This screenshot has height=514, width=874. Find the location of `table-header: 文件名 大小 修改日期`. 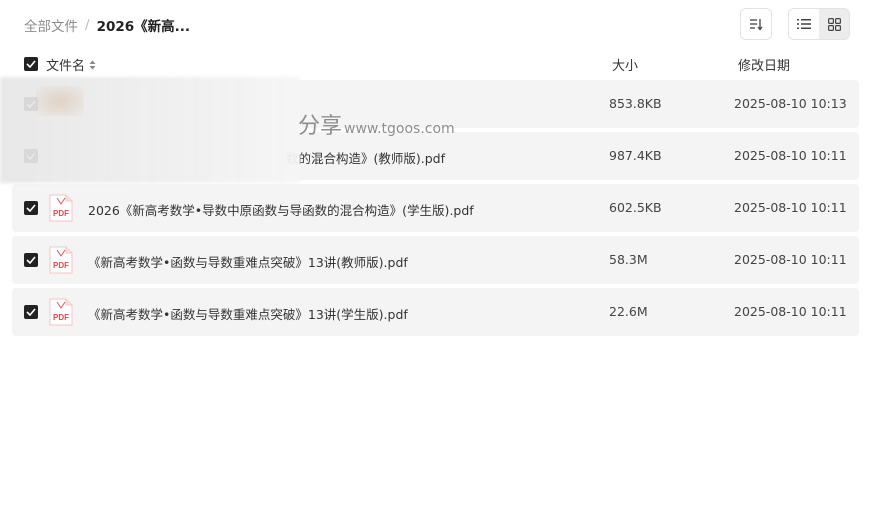

table-header: 文件名 大小 修改日期 is located at coordinates (437, 64).